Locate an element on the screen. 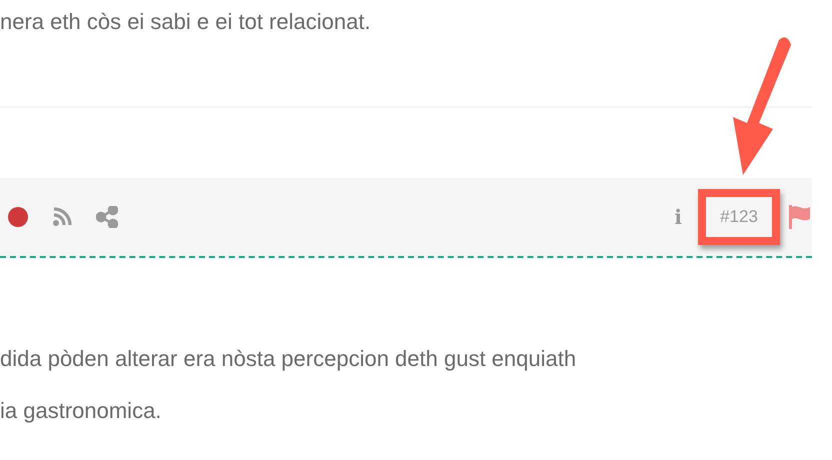 The image size is (832, 460). rss-icon is located at coordinates (62, 217).